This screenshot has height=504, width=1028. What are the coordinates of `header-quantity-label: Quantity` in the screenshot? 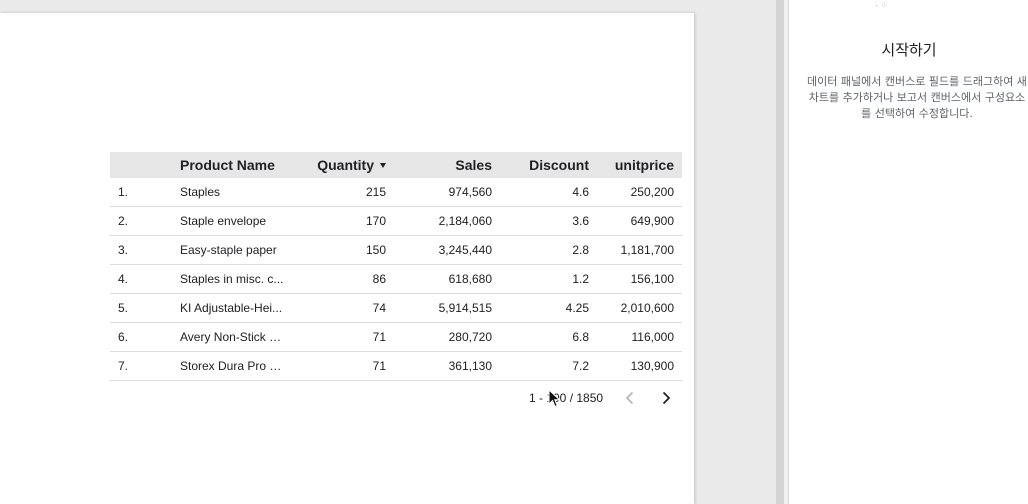 It's located at (345, 165).